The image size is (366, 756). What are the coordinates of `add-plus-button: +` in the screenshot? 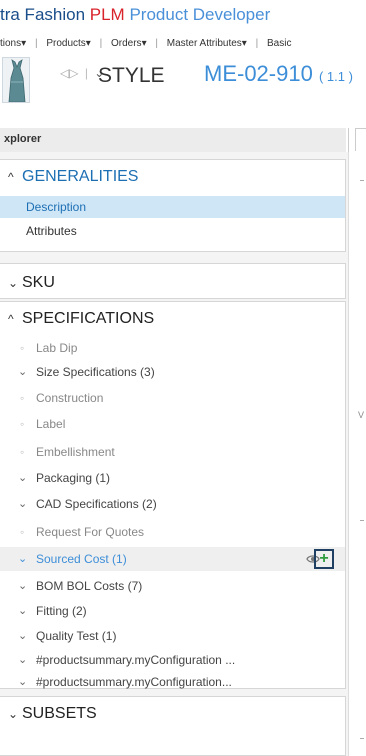 It's located at (324, 559).